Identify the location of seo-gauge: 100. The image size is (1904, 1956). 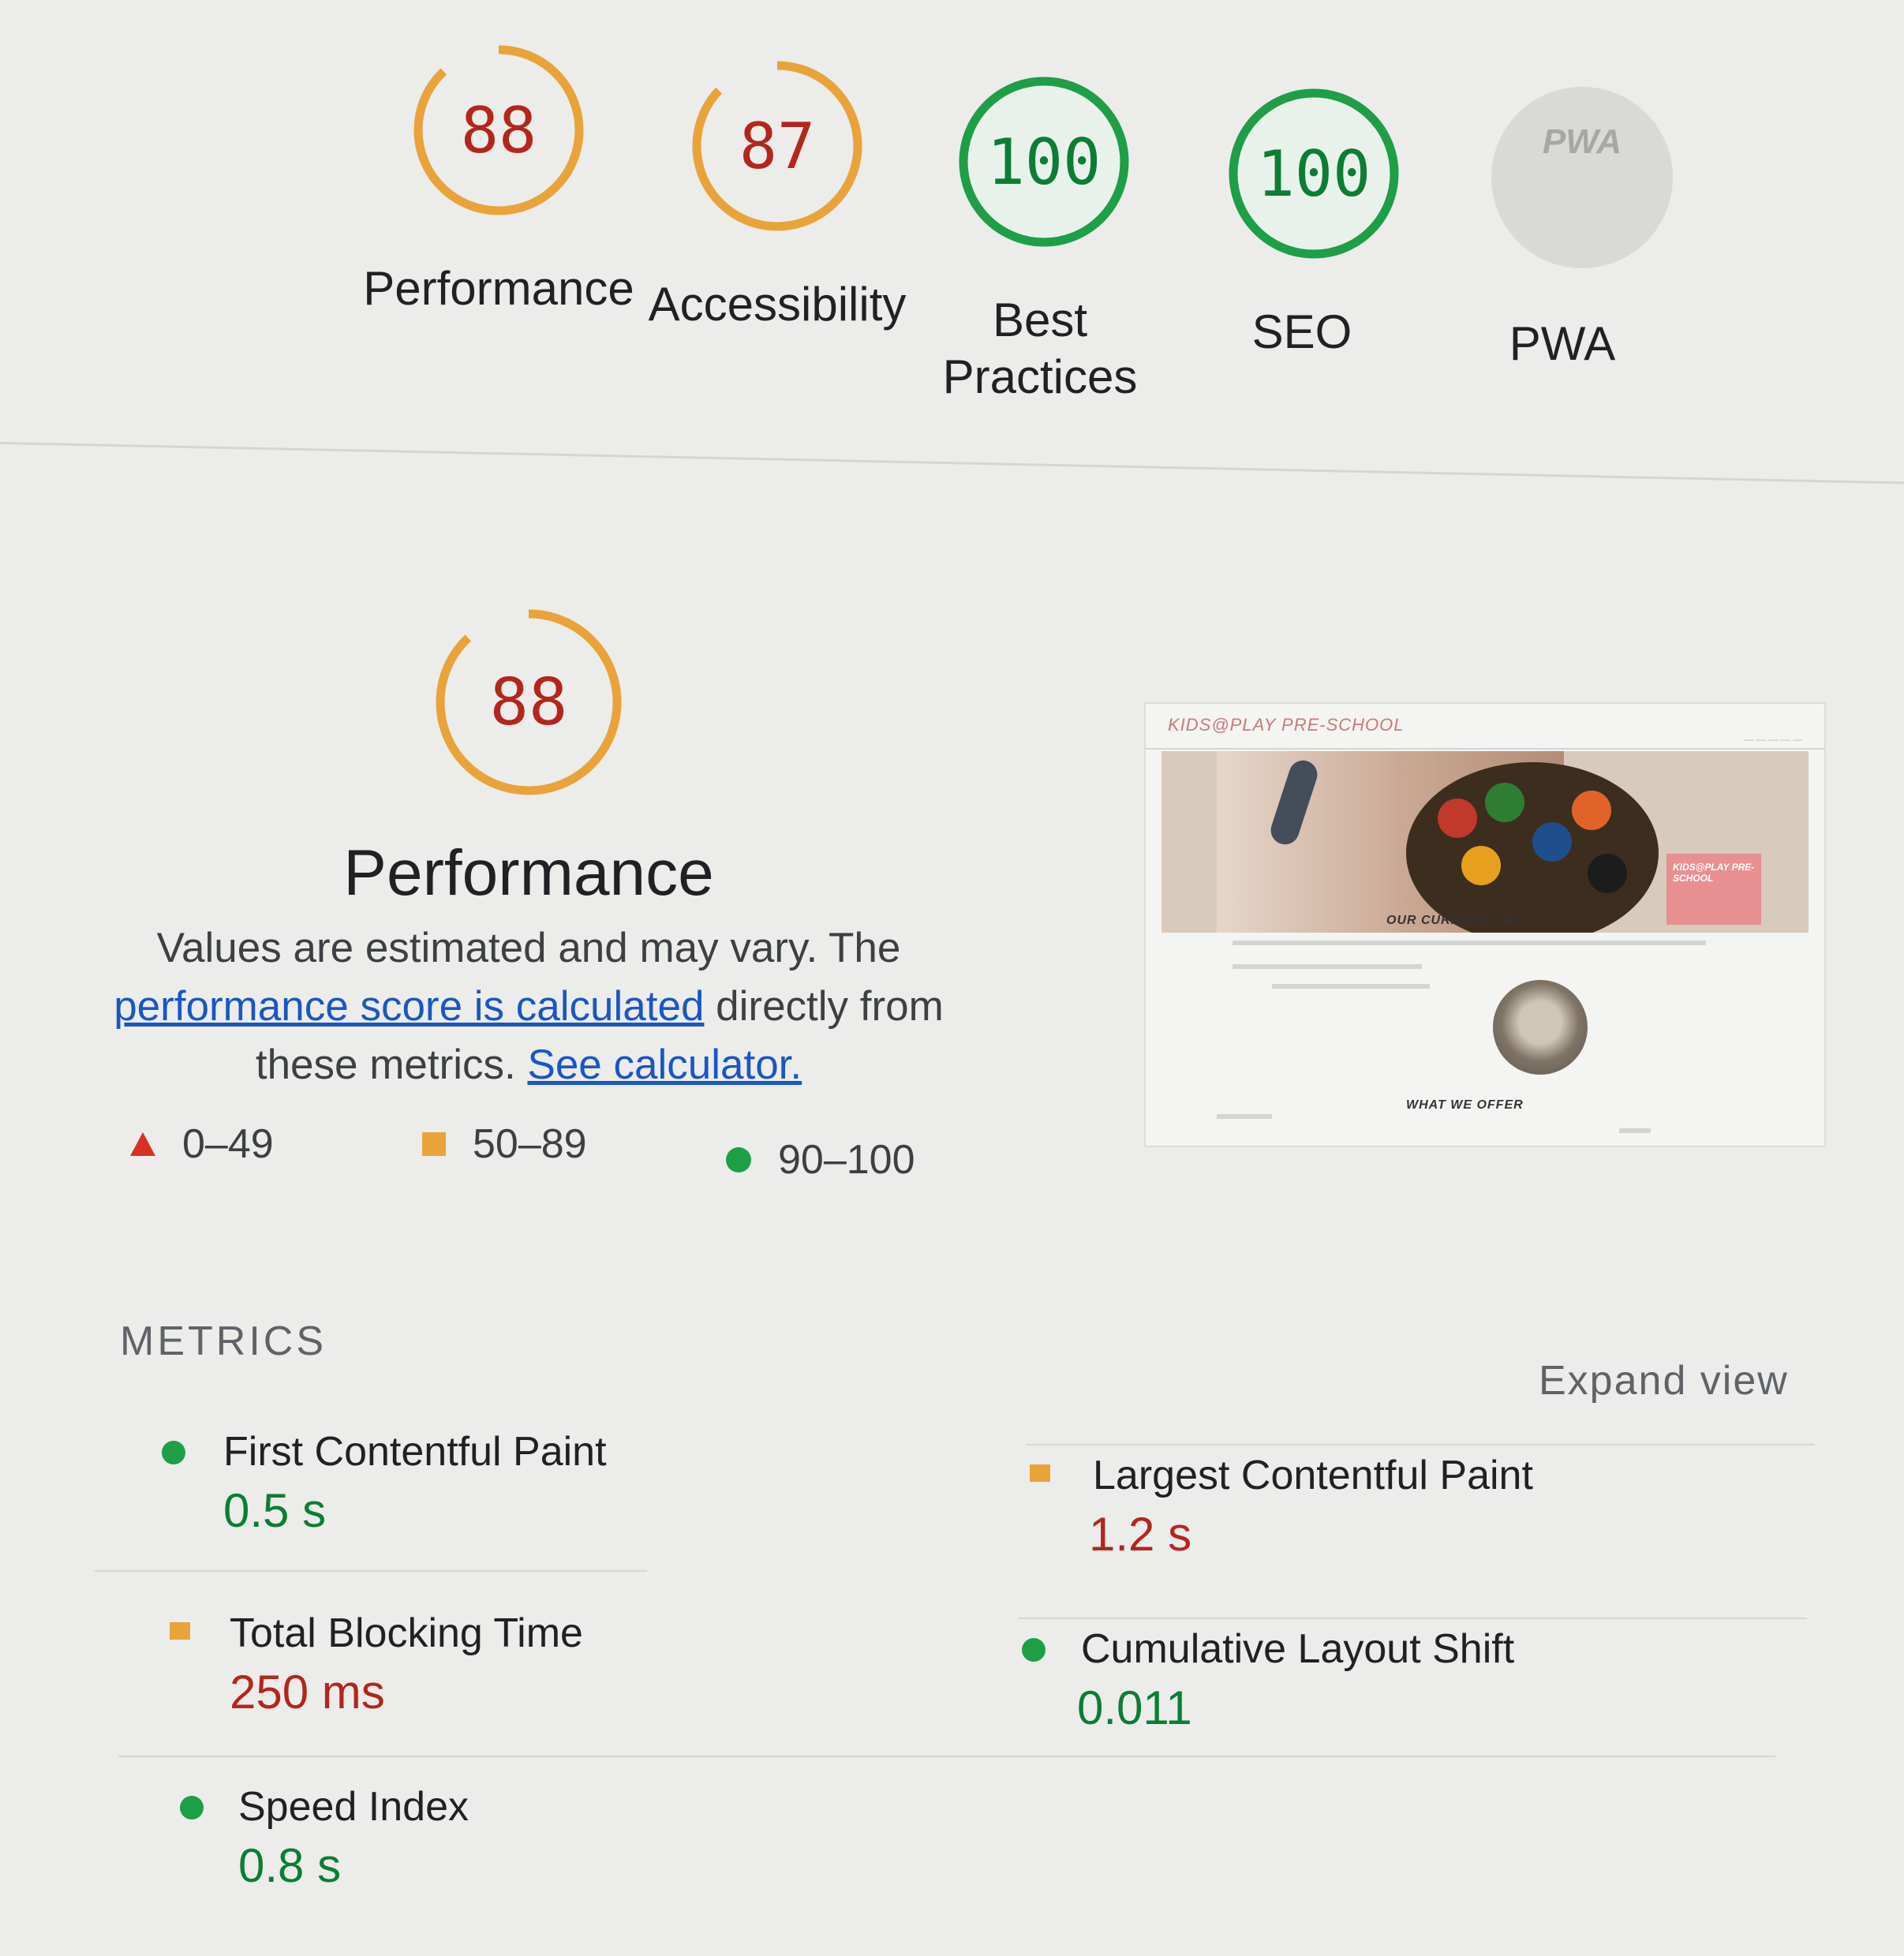
(1313, 173).